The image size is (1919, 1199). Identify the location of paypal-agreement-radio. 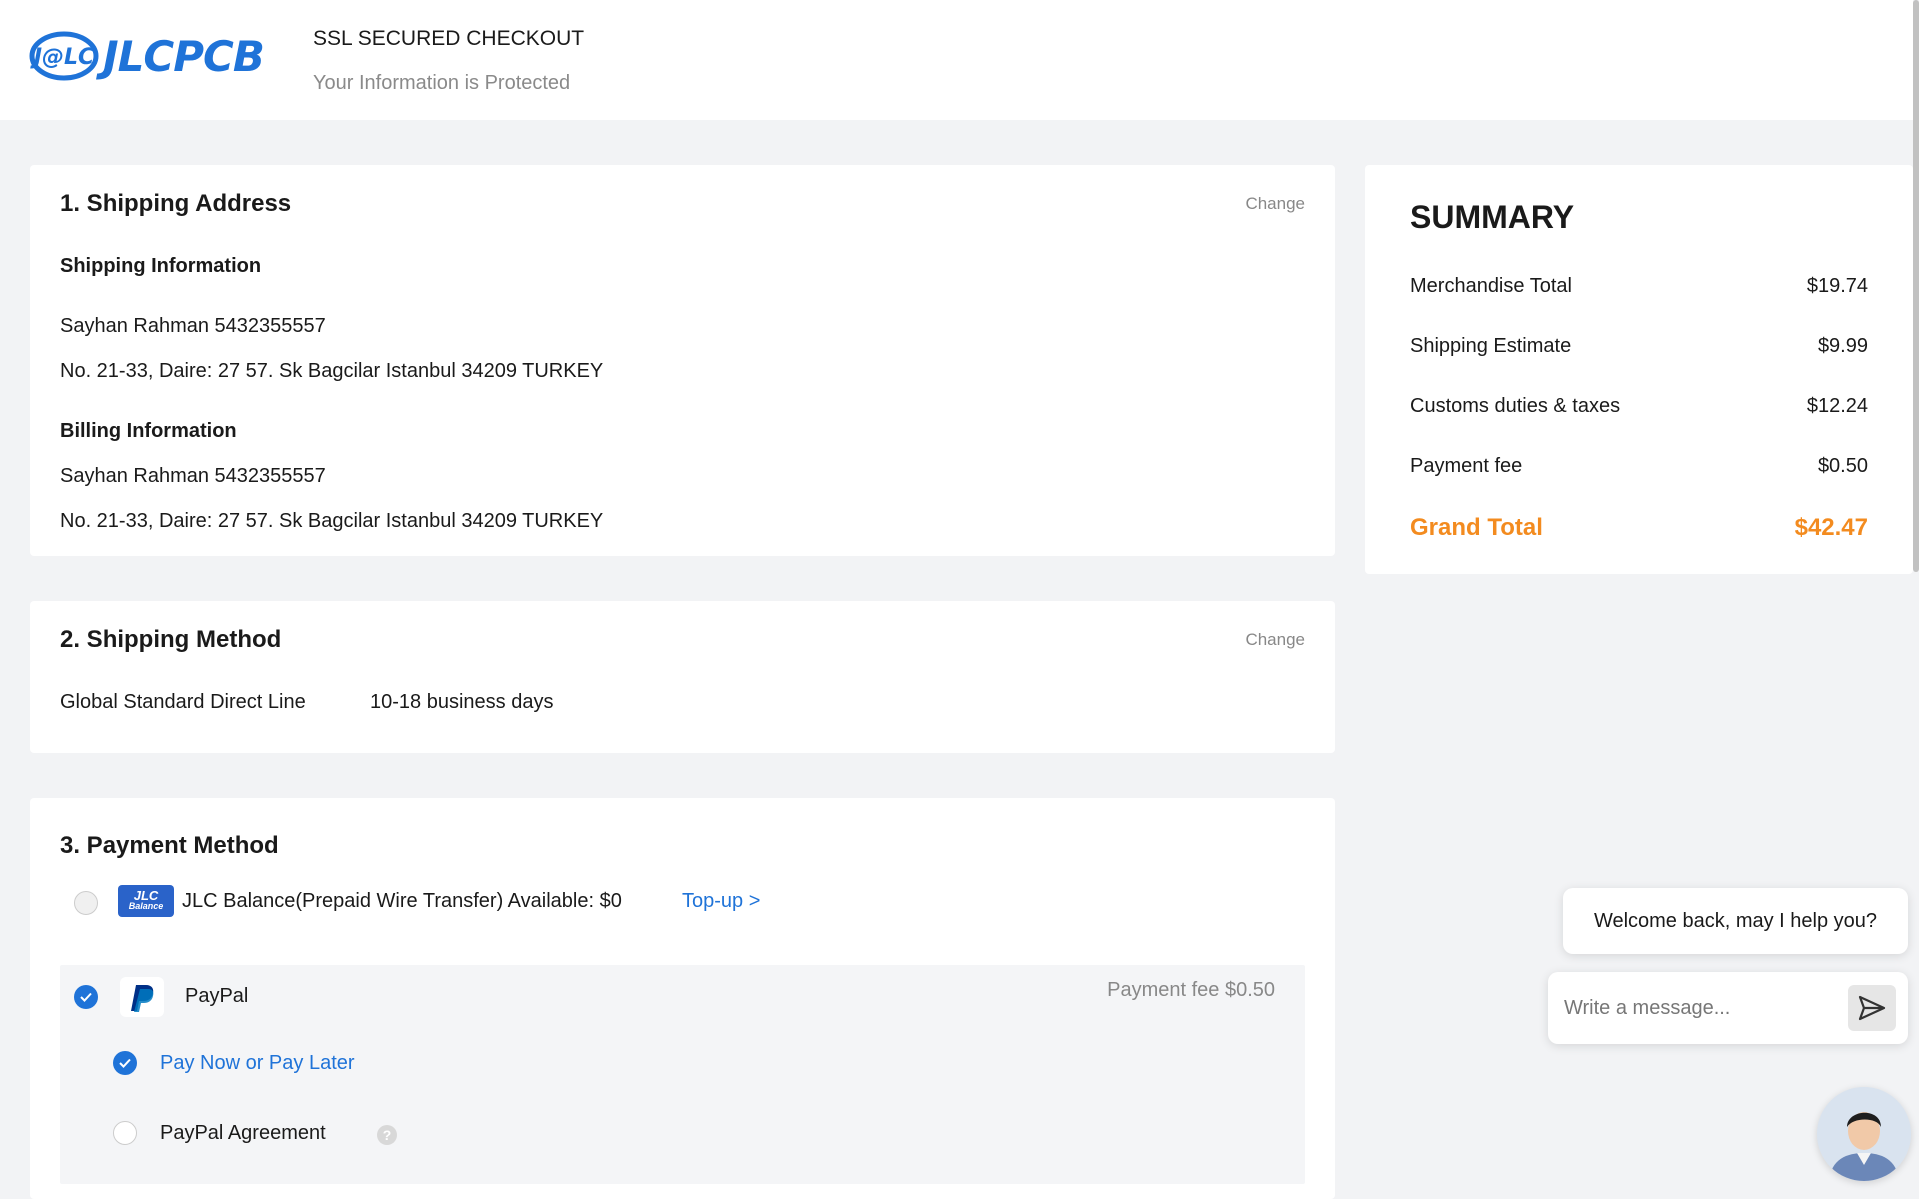
(125, 1133).